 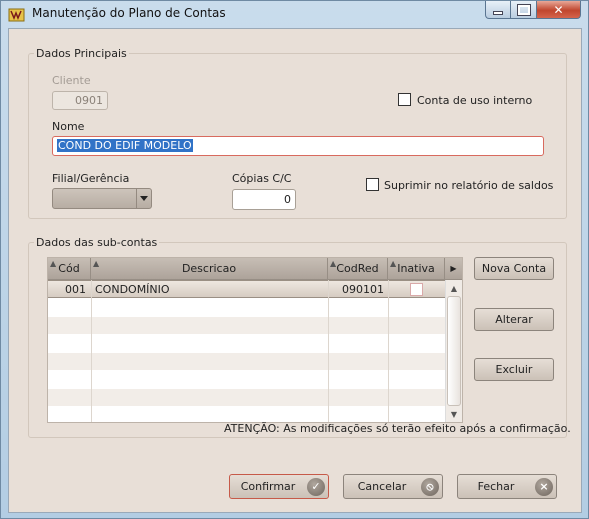 What do you see at coordinates (262, 178) in the screenshot?
I see `copias-label: Cópias C/C` at bounding box center [262, 178].